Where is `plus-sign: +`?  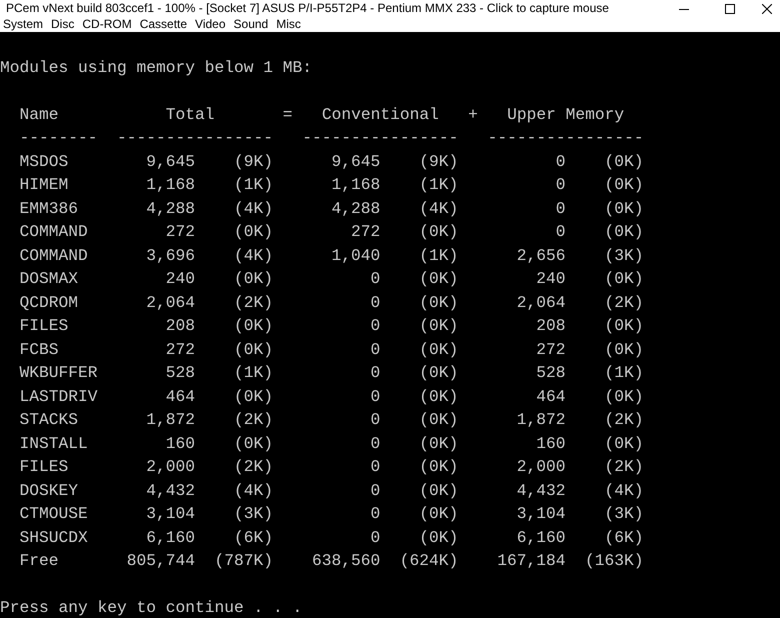 plus-sign: + is located at coordinates (473, 115).